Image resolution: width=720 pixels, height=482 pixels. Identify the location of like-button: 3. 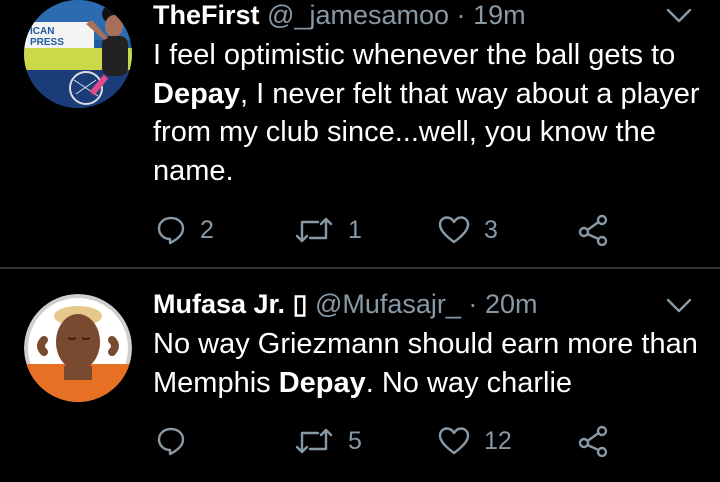
(468, 230).